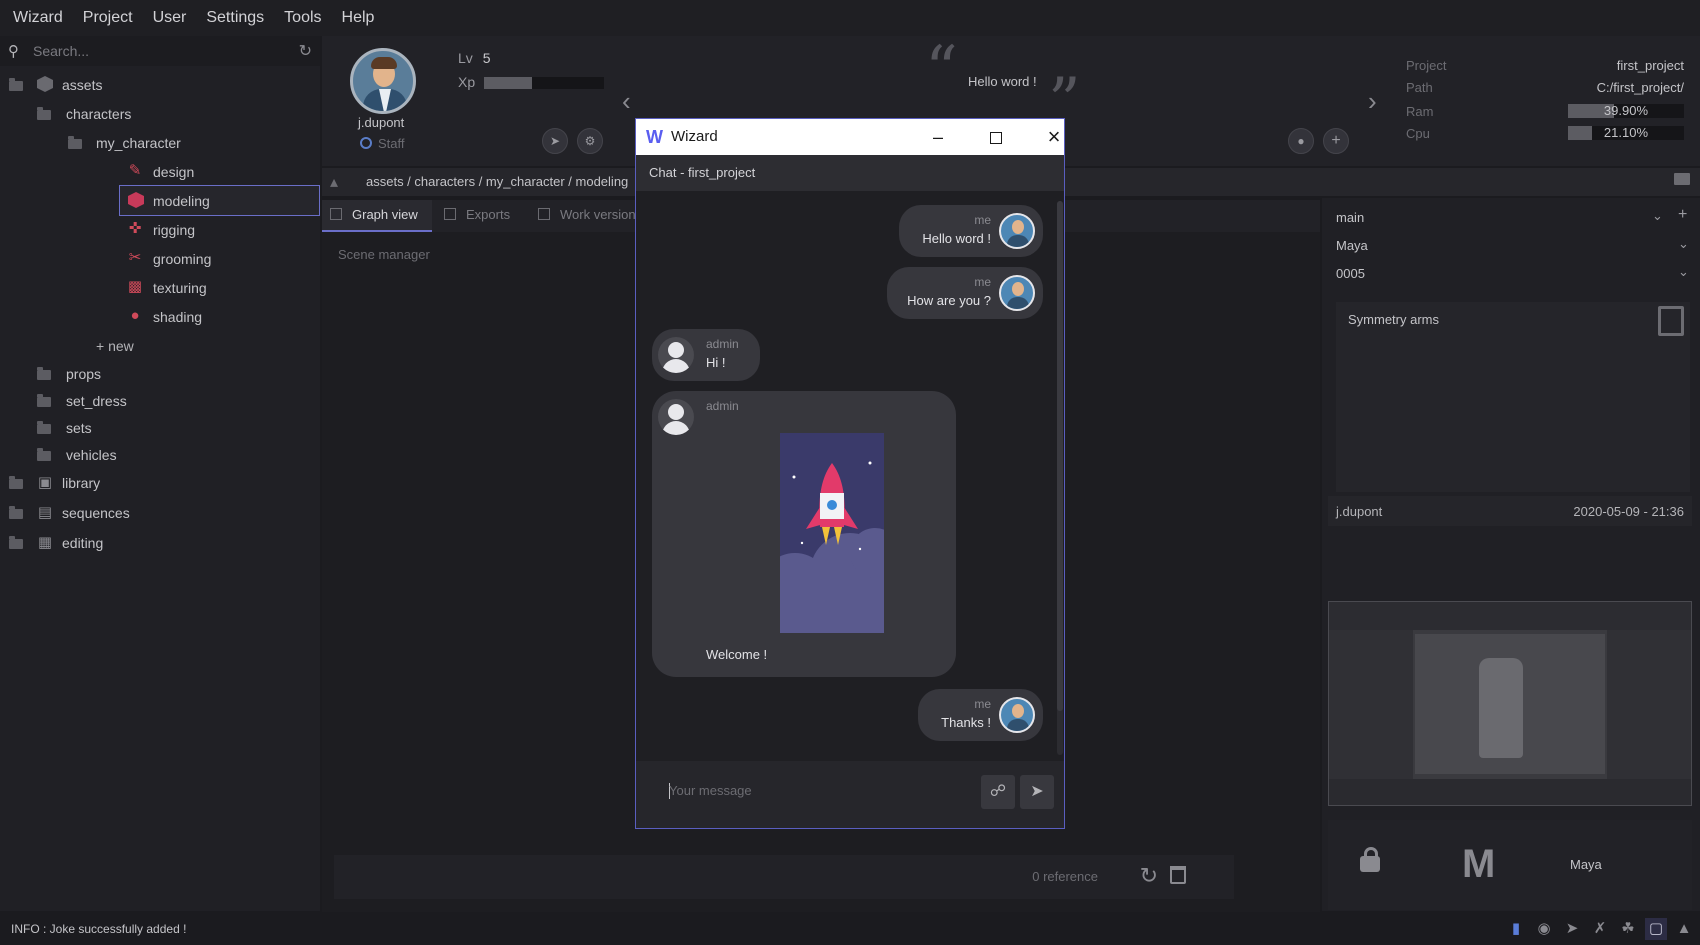  I want to click on tab-exports: Exports, so click(494, 216).